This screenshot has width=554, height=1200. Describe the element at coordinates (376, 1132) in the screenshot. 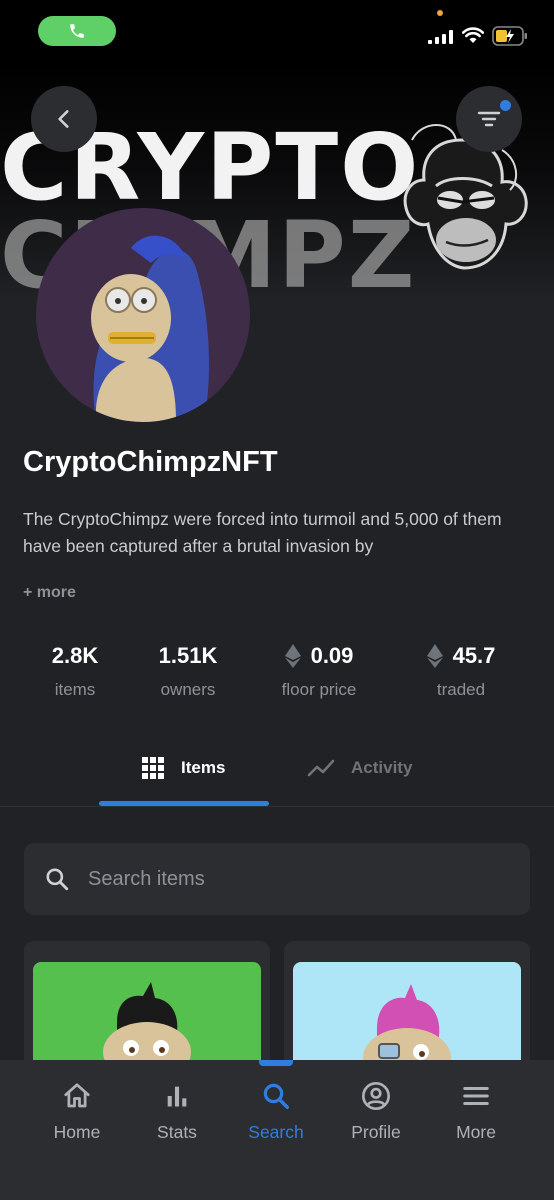

I see `nav-profile-label: Profile` at that location.